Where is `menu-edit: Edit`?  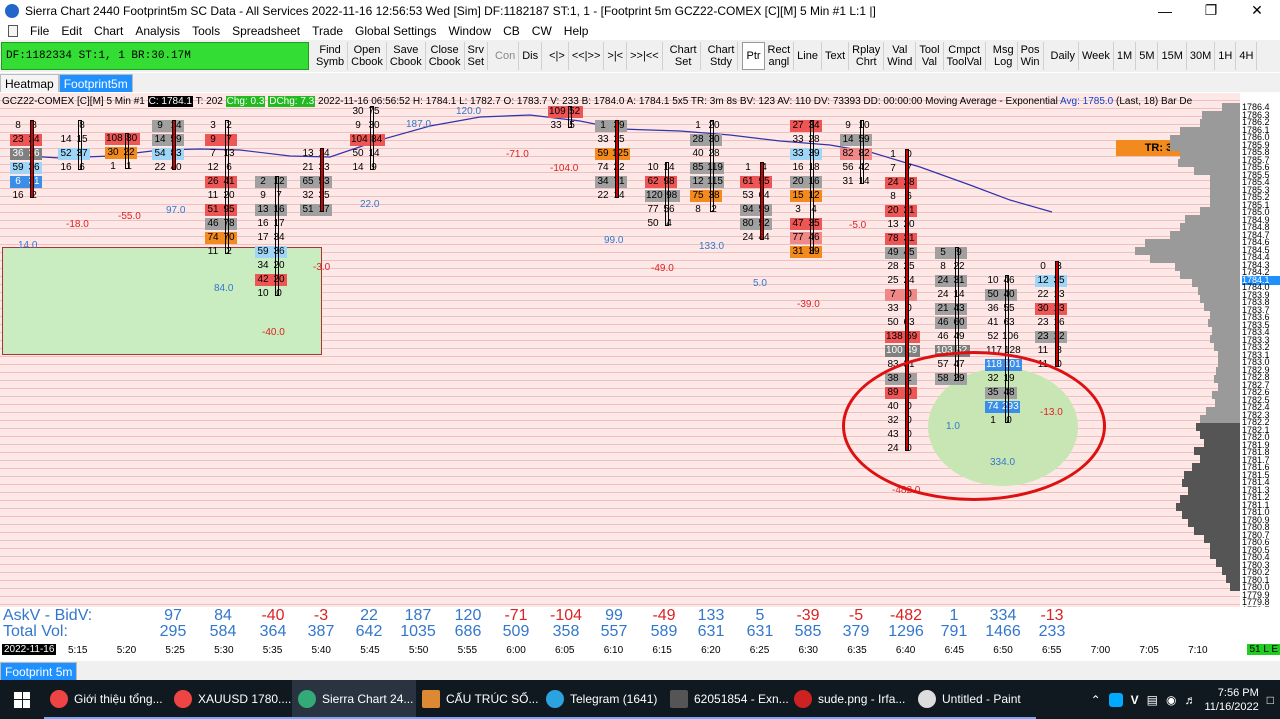 menu-edit: Edit is located at coordinates (71, 31).